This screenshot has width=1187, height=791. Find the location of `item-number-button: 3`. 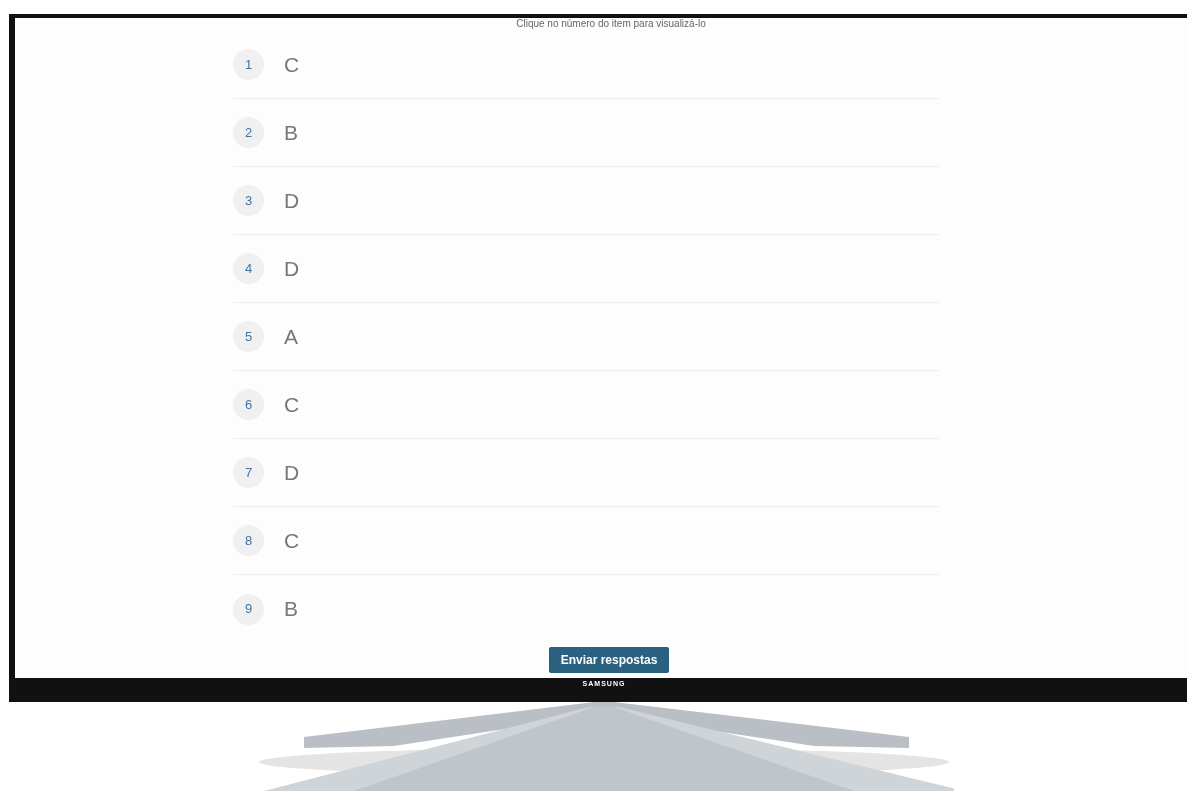

item-number-button: 3 is located at coordinates (248, 200).